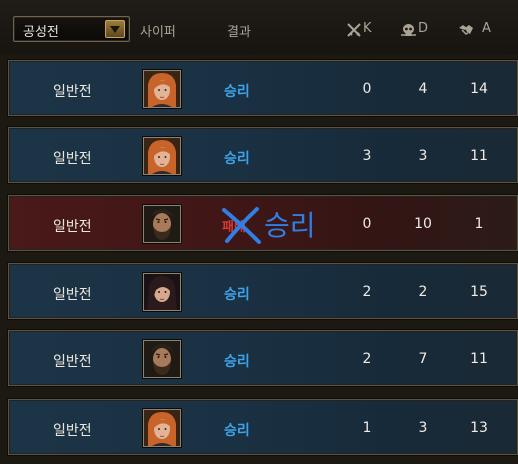  What do you see at coordinates (158, 32) in the screenshot?
I see `column-header-cipher: 사이퍼` at bounding box center [158, 32].